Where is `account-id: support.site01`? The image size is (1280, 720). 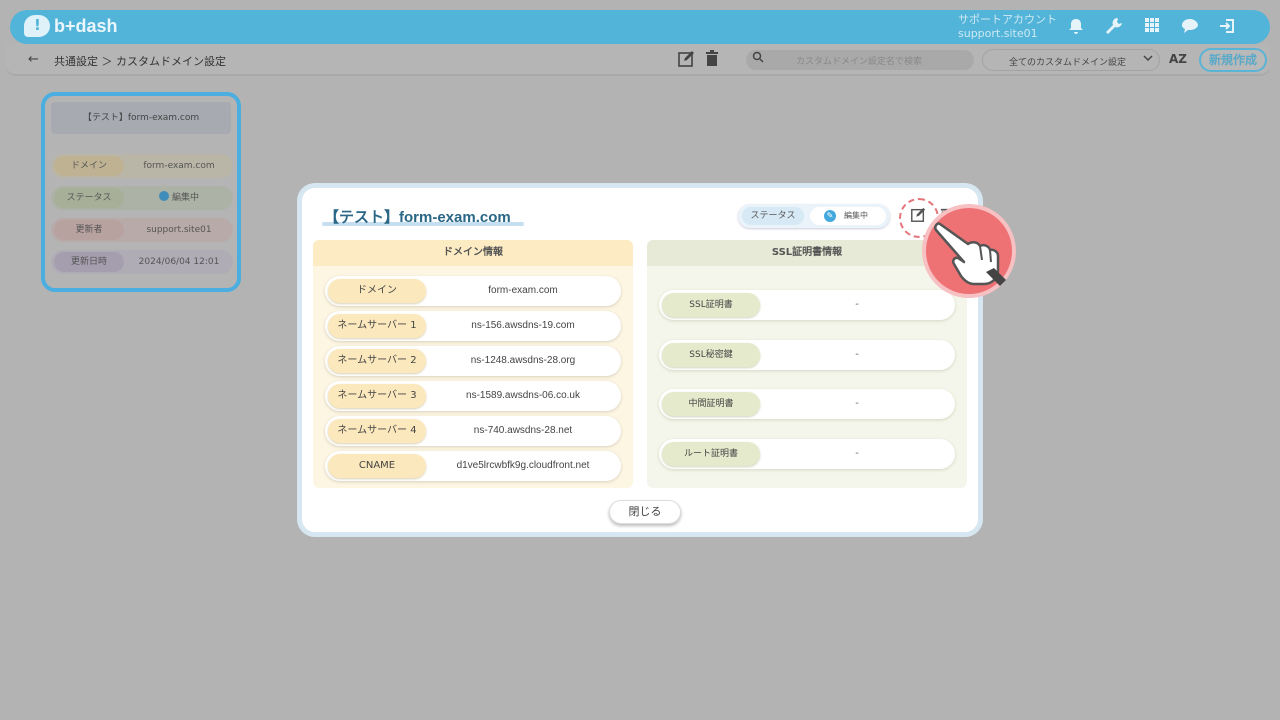 account-id: support.site01 is located at coordinates (998, 33).